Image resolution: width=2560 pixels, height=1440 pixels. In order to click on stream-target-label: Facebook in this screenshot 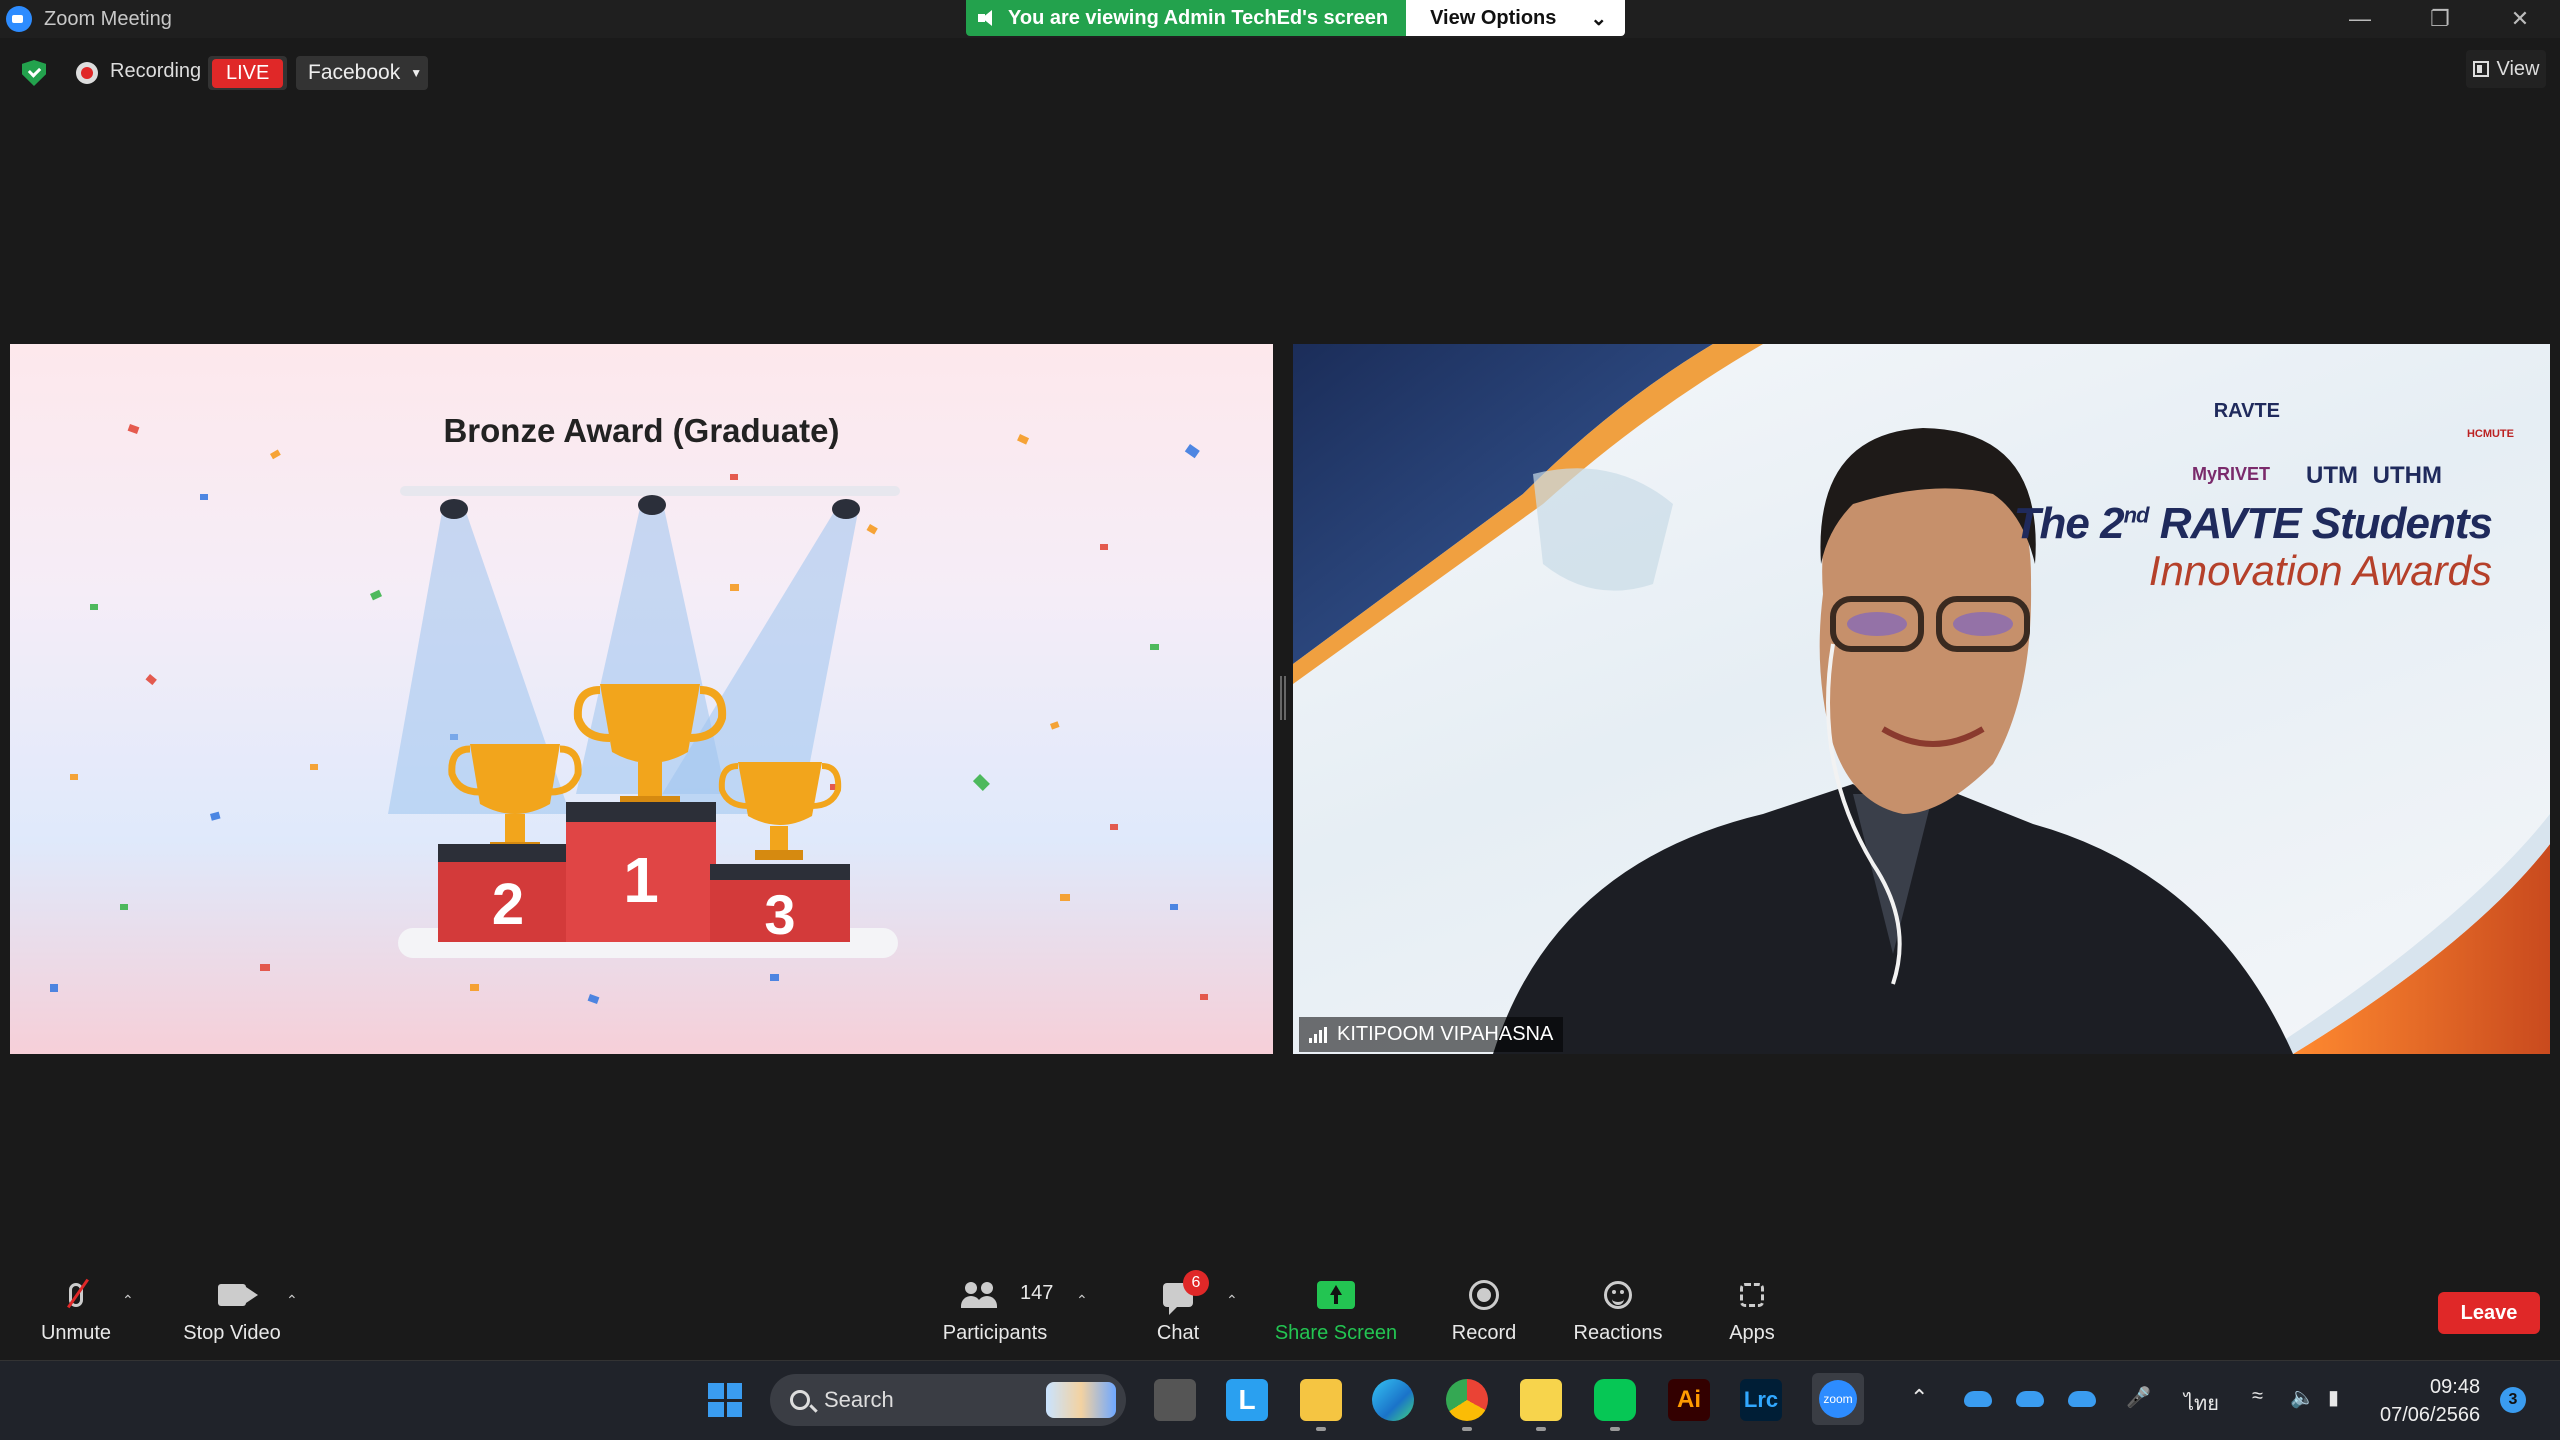, I will do `click(354, 72)`.